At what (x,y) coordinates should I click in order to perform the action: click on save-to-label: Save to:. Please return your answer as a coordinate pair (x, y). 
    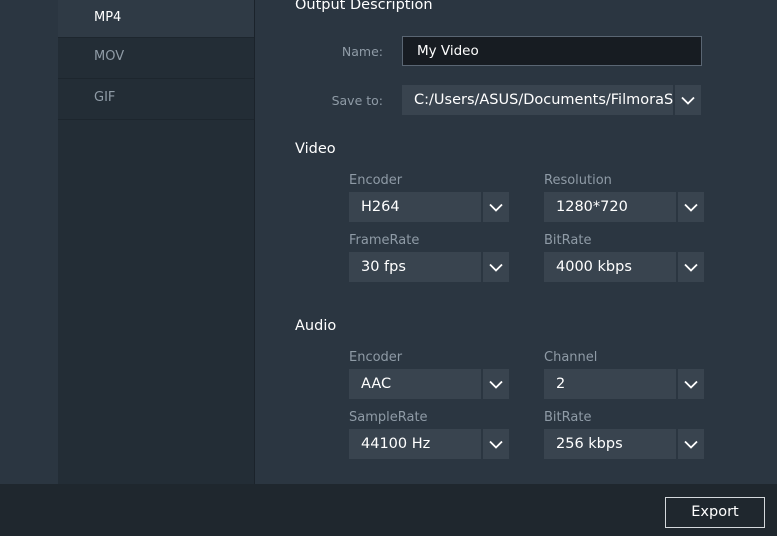
    Looking at the image, I should click on (357, 100).